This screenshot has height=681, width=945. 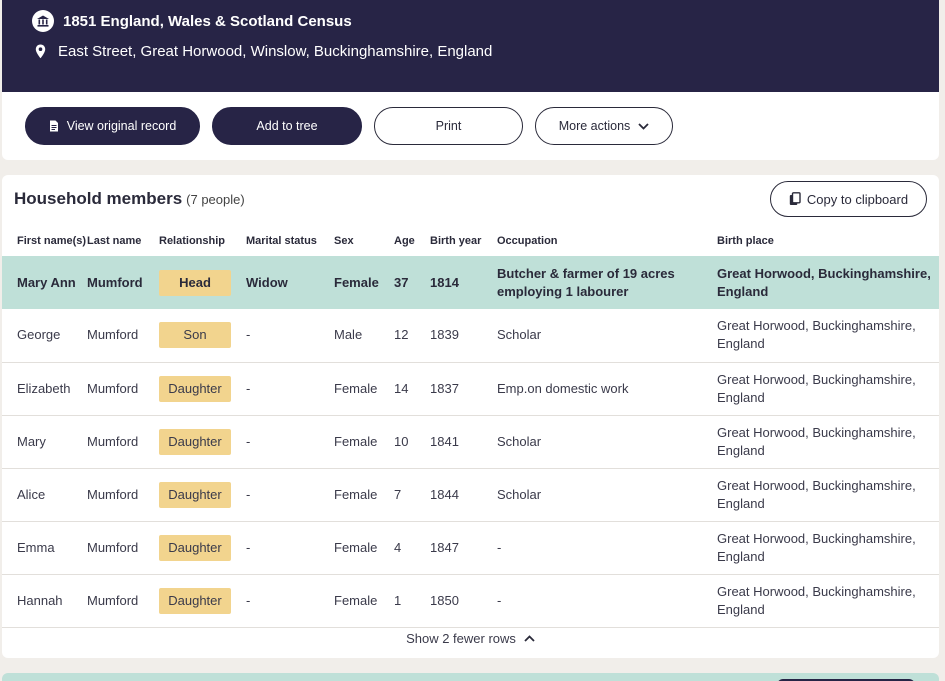 I want to click on table-cell-first: Mary Ann, so click(x=44, y=282).